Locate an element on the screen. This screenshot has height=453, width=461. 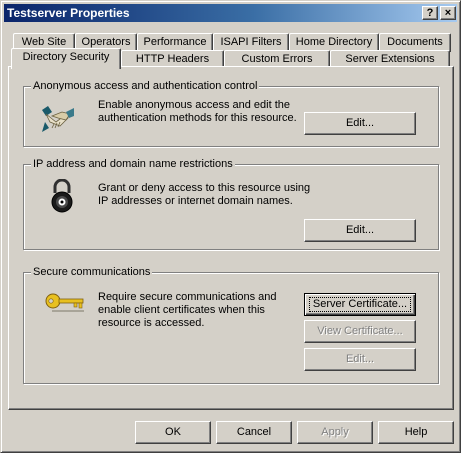
key-icon is located at coordinates (65, 304).